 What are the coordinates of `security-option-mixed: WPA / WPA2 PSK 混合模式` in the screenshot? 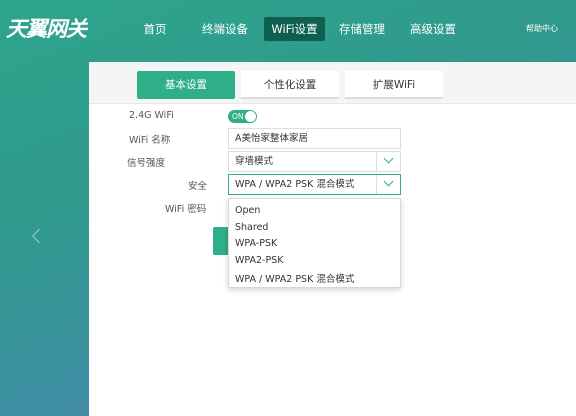 It's located at (294, 278).